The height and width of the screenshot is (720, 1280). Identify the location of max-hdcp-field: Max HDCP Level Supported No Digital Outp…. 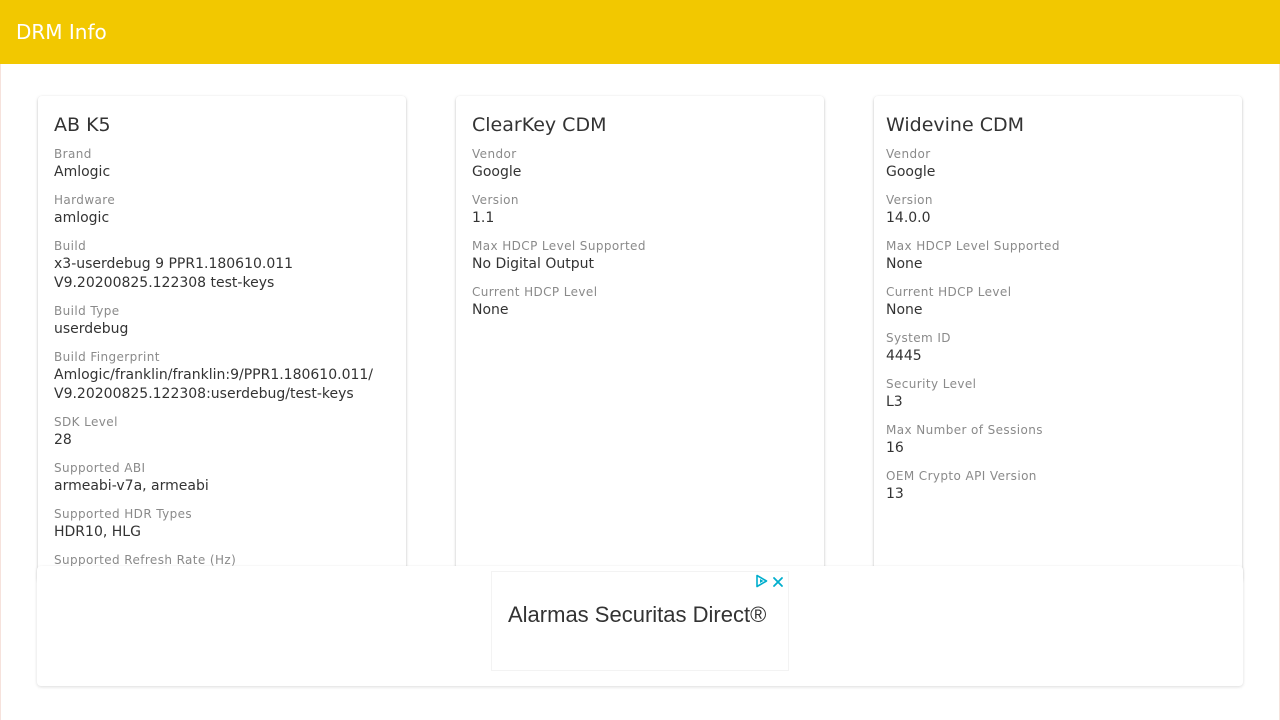
(640, 256).